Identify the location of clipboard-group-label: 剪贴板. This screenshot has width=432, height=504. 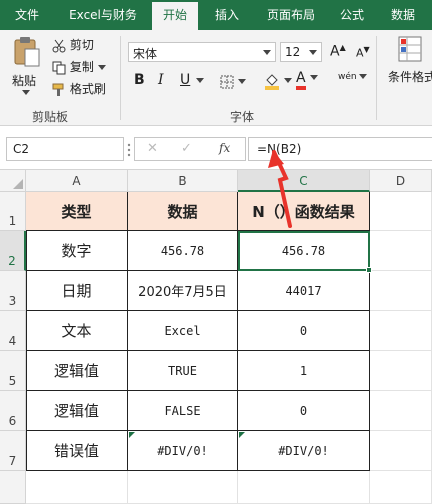
(50, 117).